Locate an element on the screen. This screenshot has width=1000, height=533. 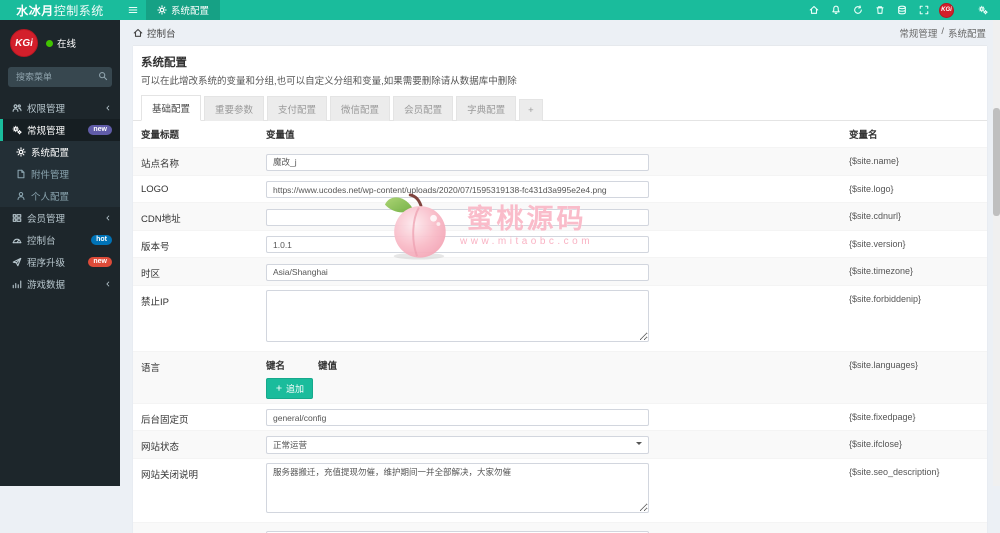
header-variable-value: 变量值 is located at coordinates (557, 134).